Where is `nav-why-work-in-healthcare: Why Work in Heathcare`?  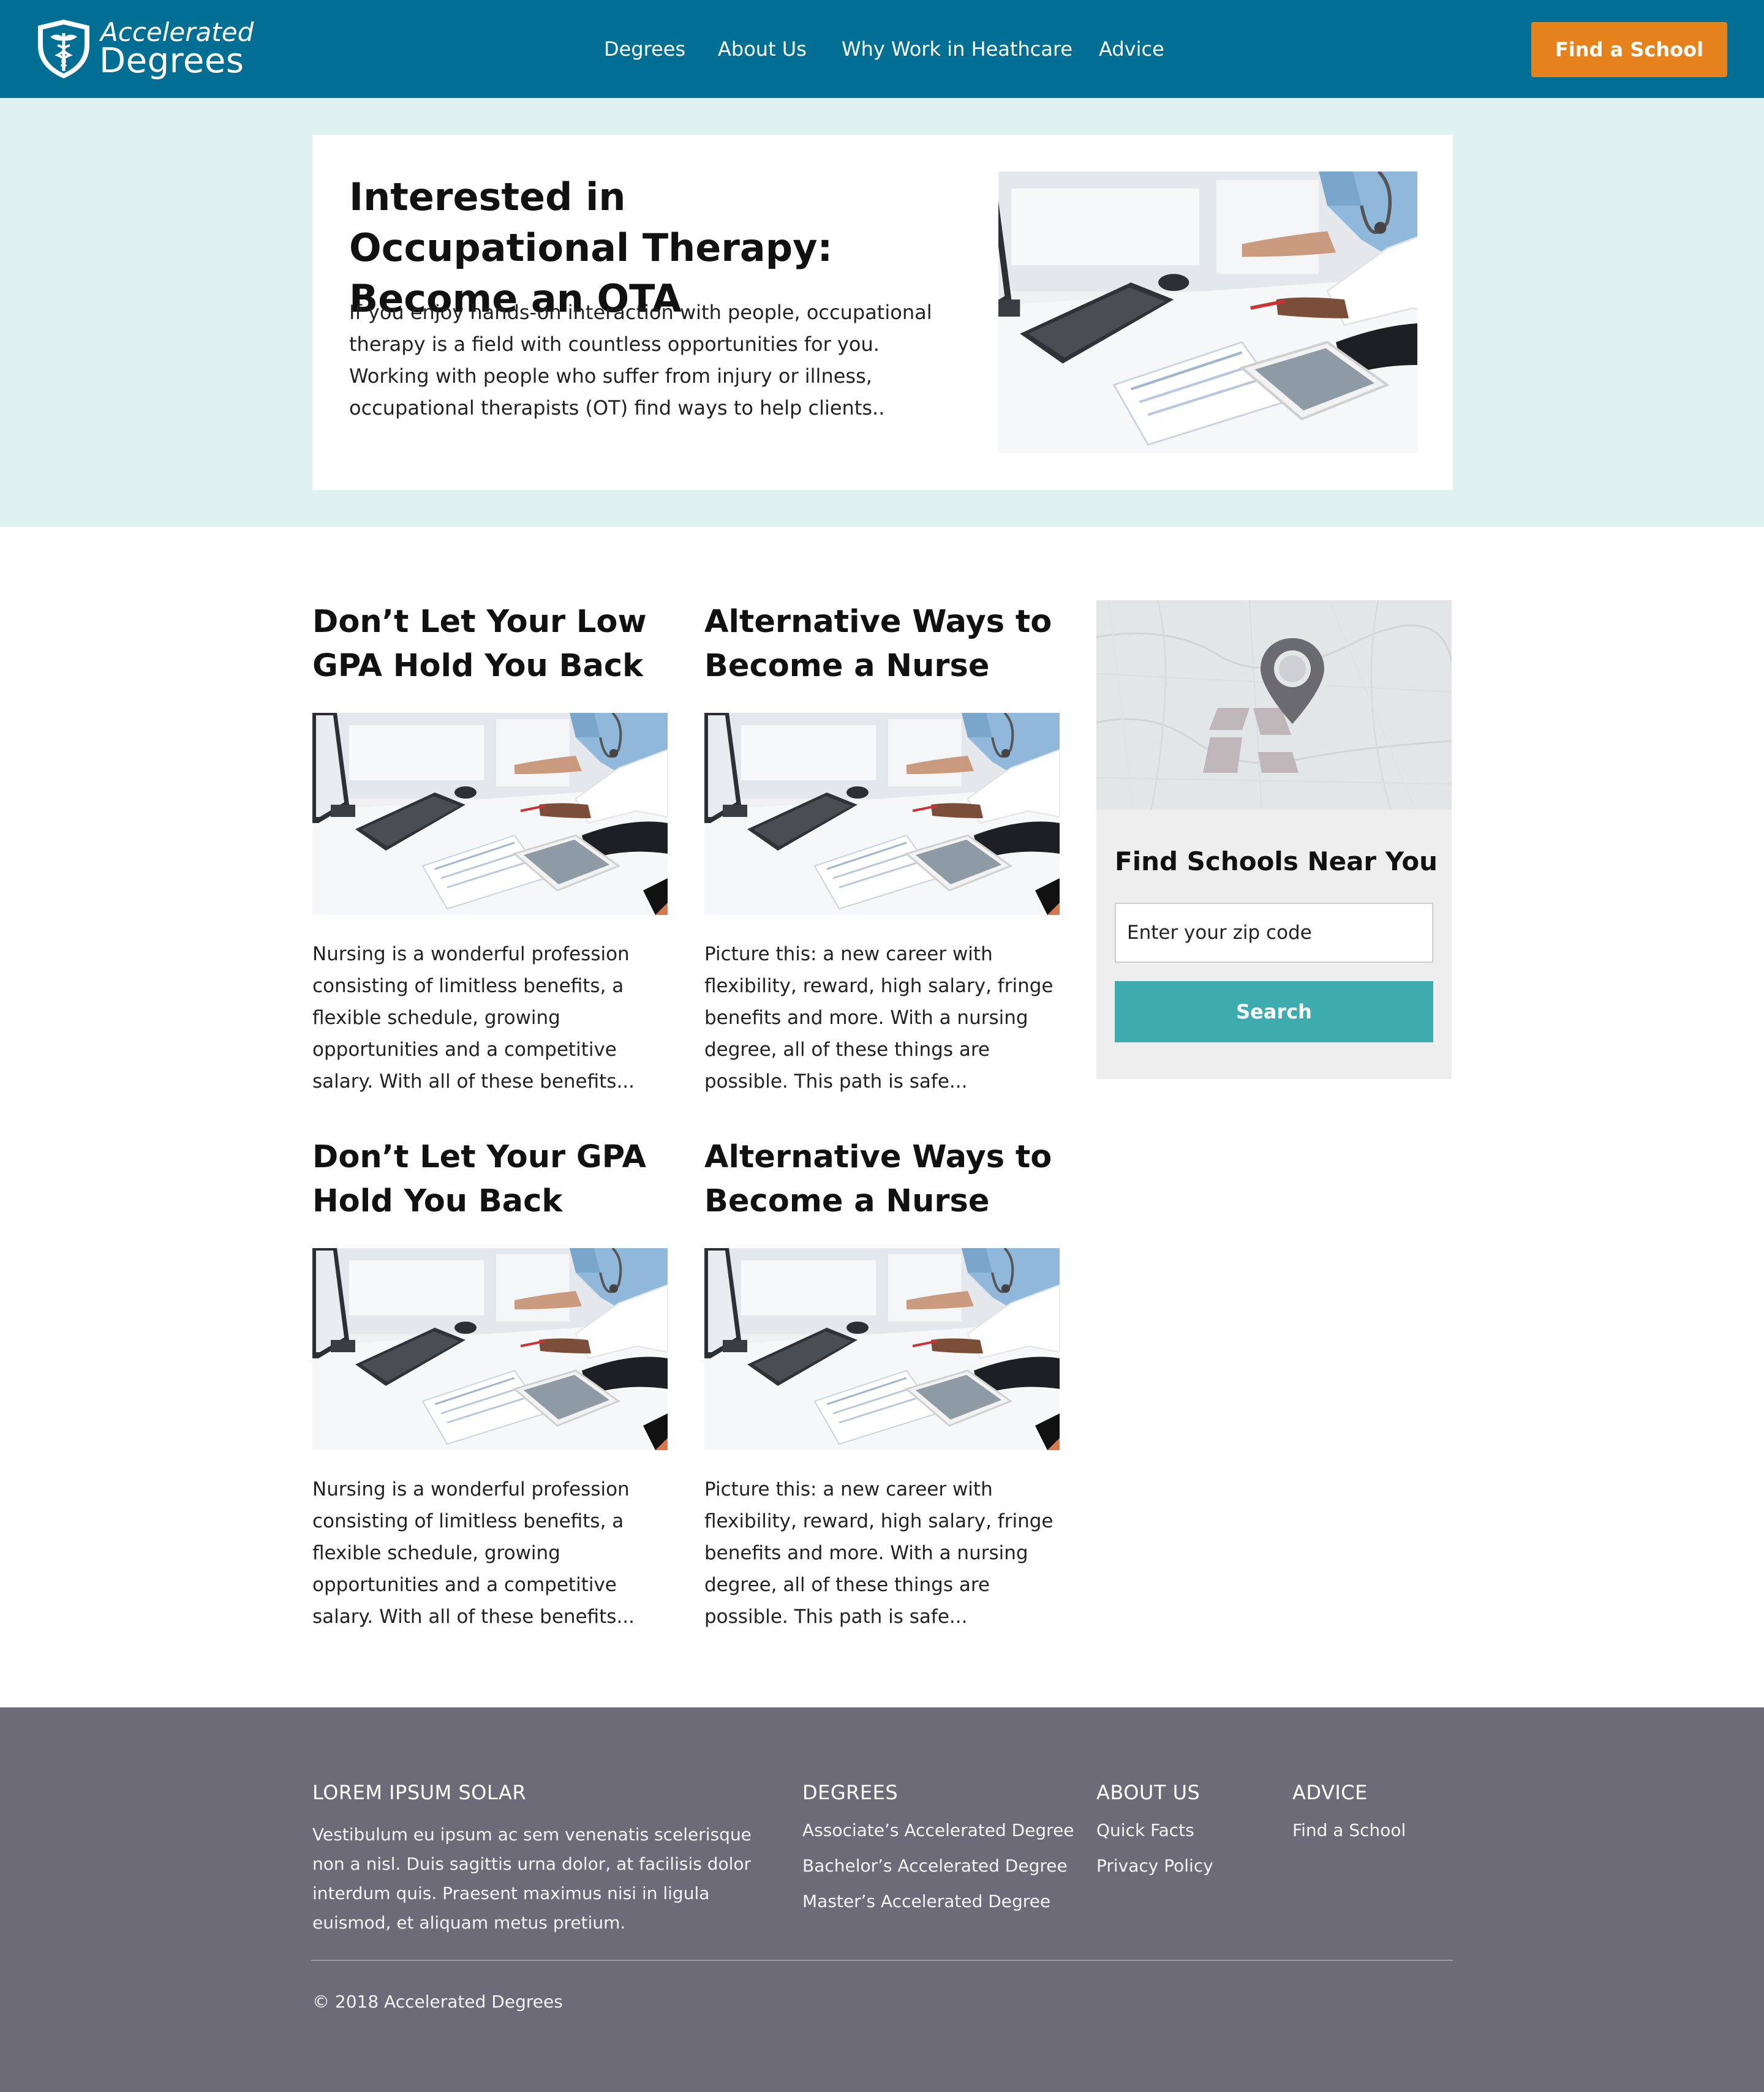
nav-why-work-in-healthcare: Why Work in Heathcare is located at coordinates (957, 49).